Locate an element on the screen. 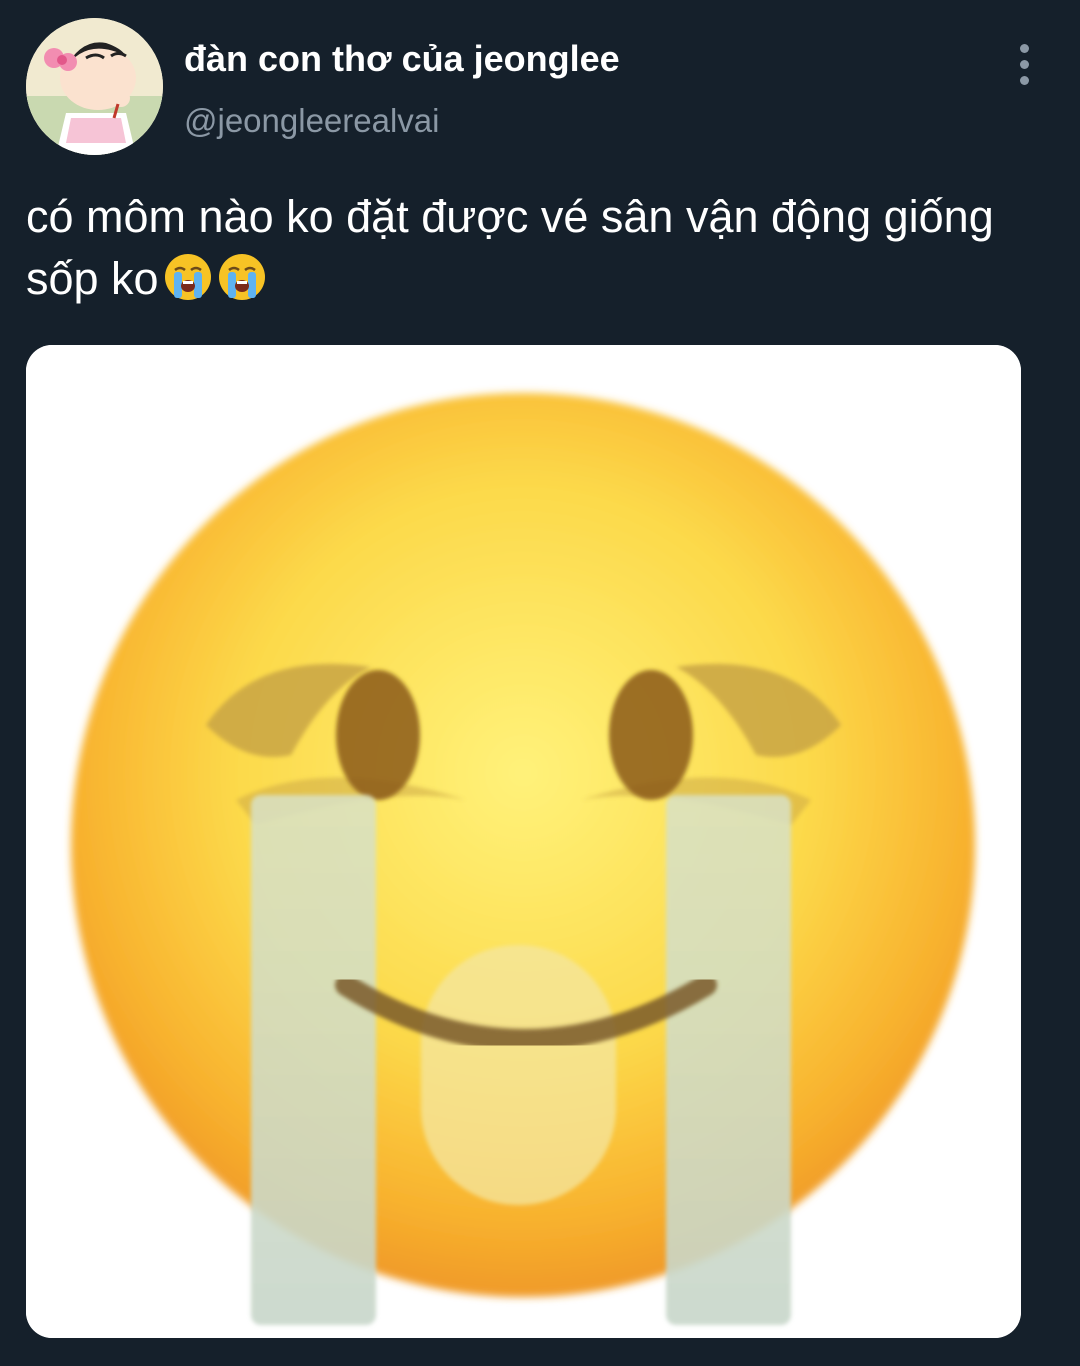 This screenshot has width=1080, height=1366. avatar-illustration-icon is located at coordinates (94, 86).